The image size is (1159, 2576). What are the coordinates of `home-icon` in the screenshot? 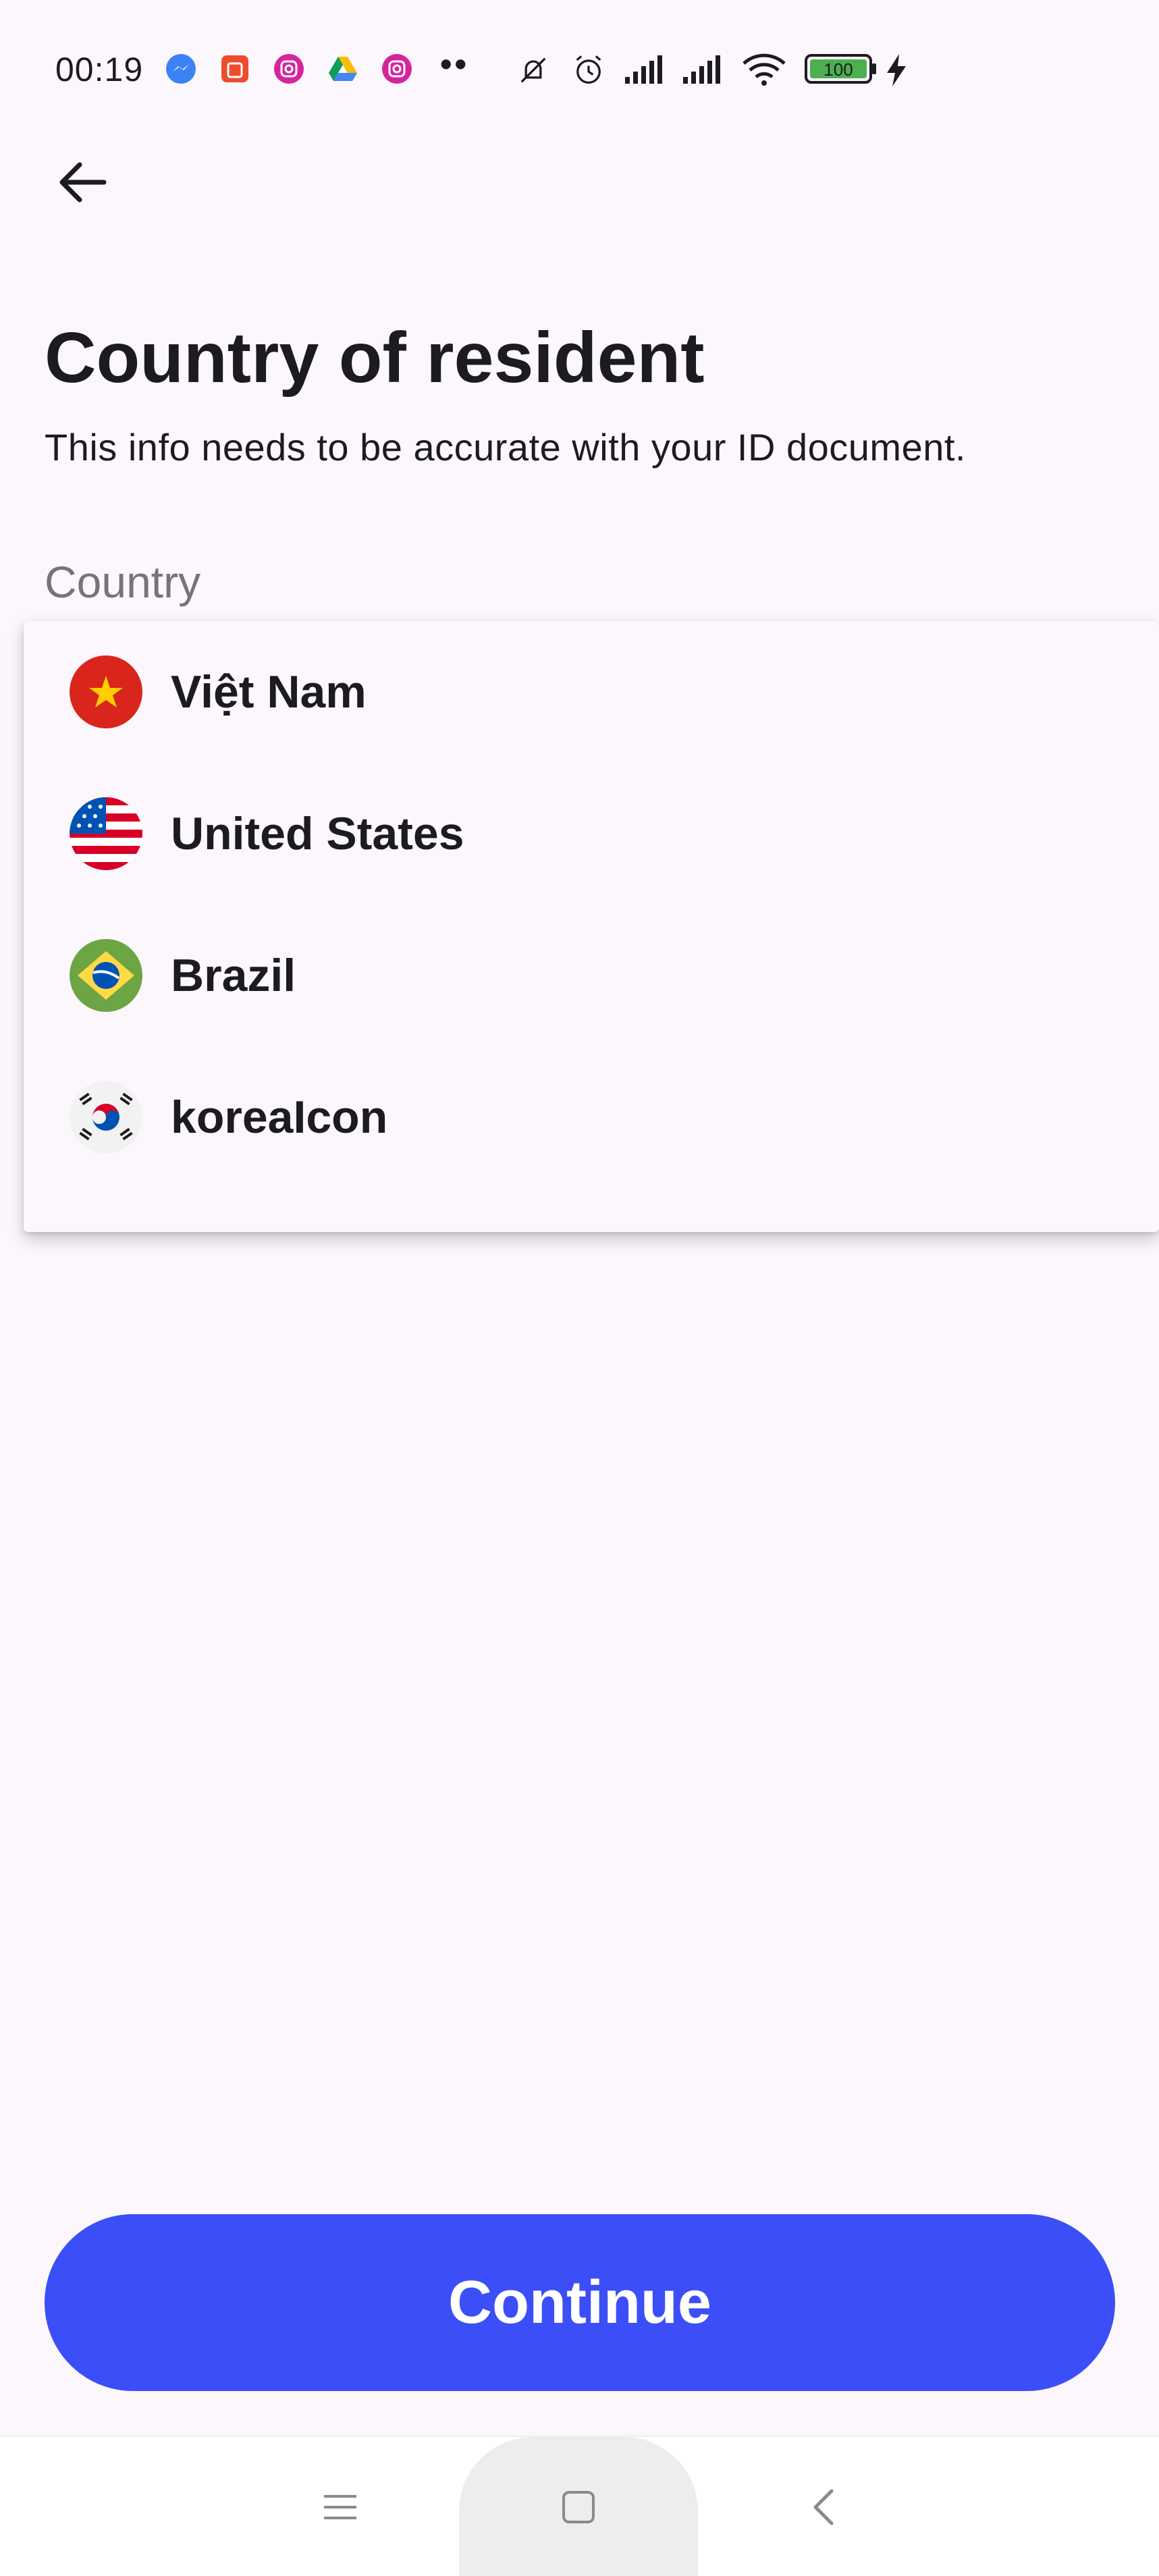 It's located at (579, 2507).